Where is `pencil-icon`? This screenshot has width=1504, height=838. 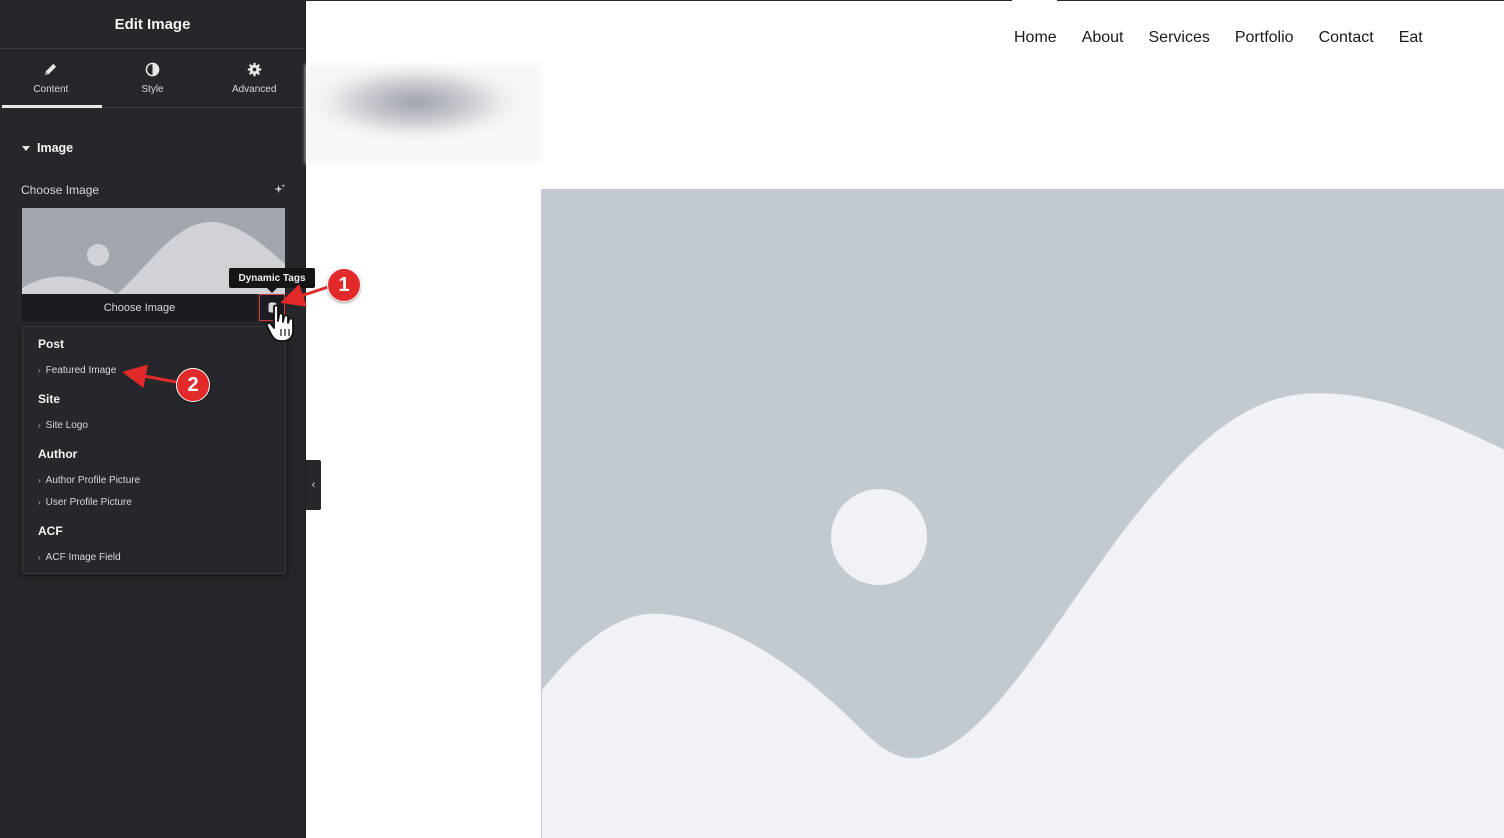 pencil-icon is located at coordinates (51, 69).